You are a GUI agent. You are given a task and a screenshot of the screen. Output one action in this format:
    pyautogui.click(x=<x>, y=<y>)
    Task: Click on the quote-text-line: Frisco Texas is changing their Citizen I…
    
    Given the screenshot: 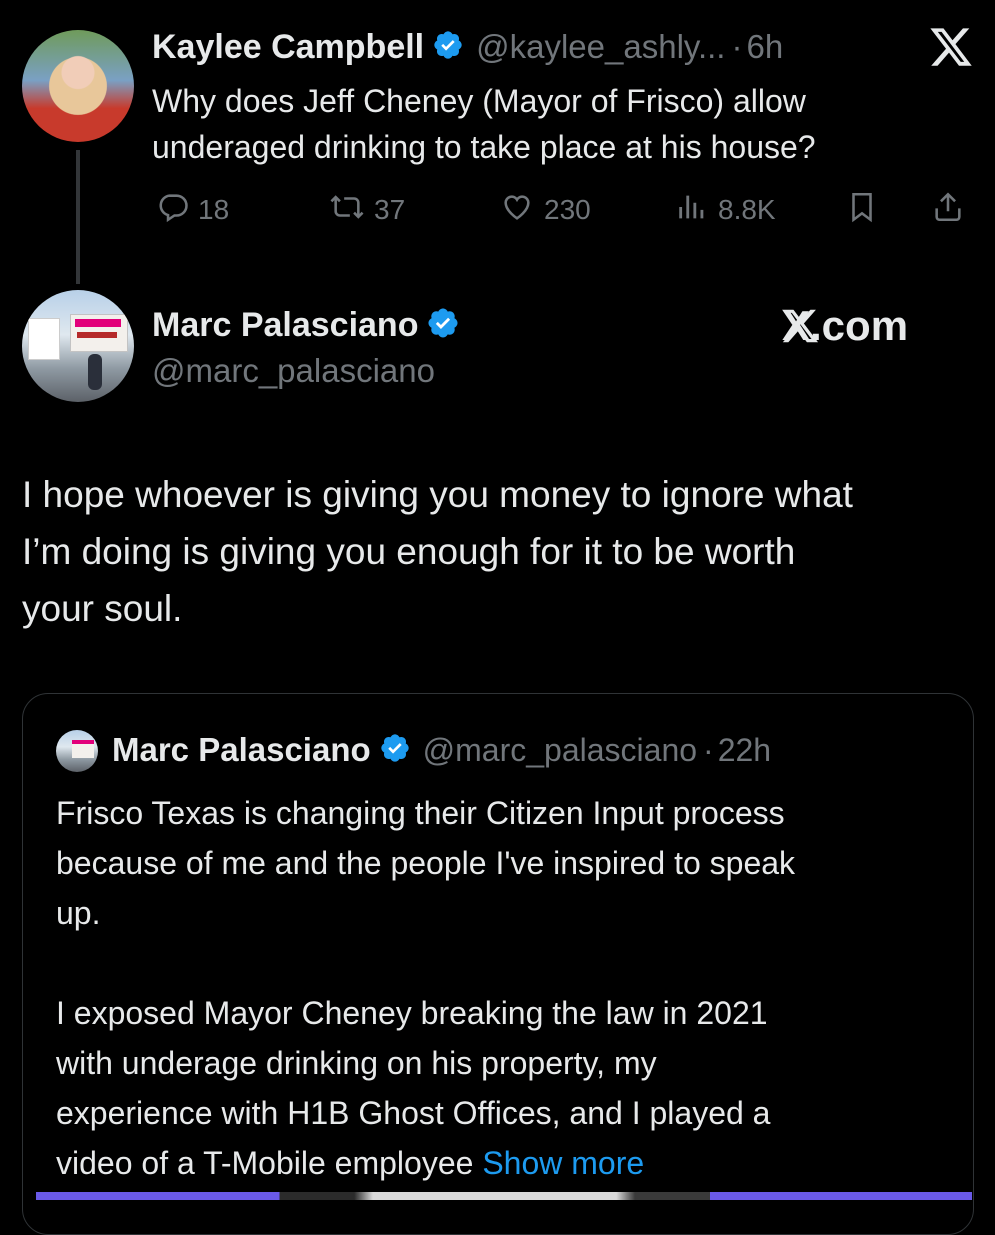 What is the action you would take?
    pyautogui.click(x=420, y=813)
    